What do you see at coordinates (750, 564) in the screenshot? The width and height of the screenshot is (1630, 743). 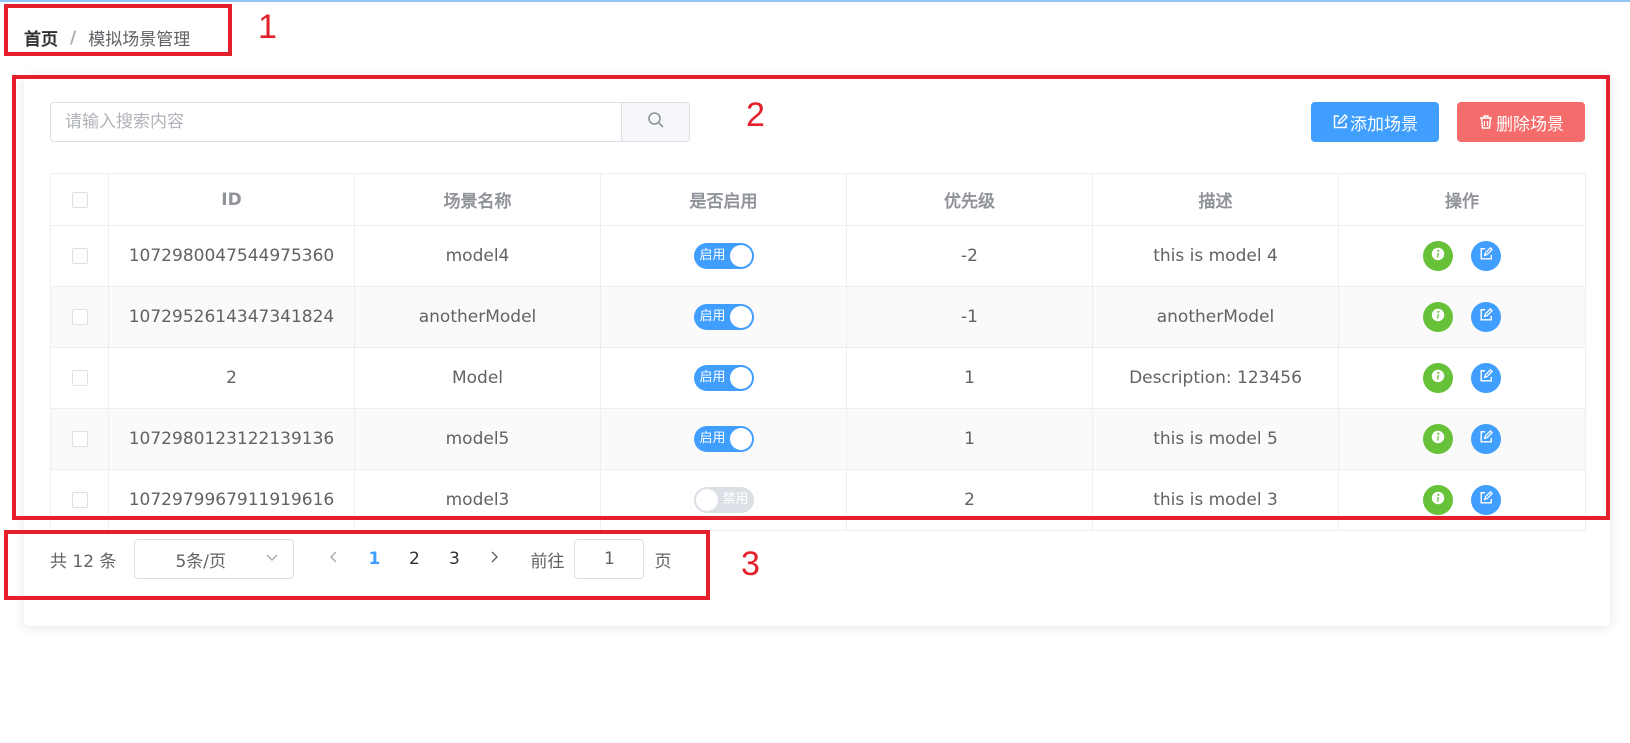 I see `annotation-label: 3` at bounding box center [750, 564].